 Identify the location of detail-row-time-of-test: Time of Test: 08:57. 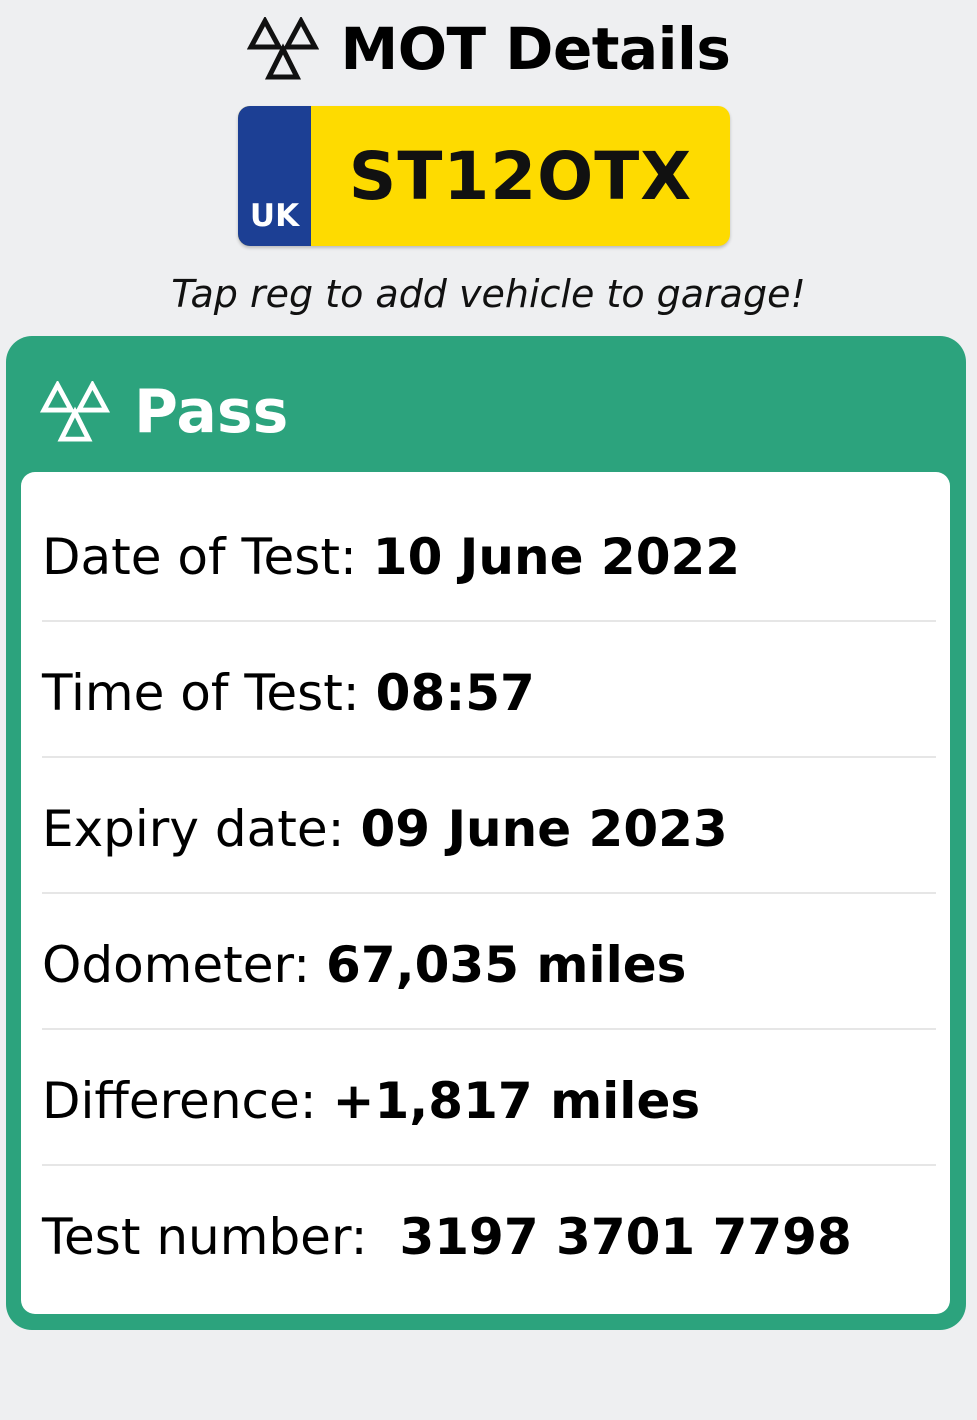
(489, 693).